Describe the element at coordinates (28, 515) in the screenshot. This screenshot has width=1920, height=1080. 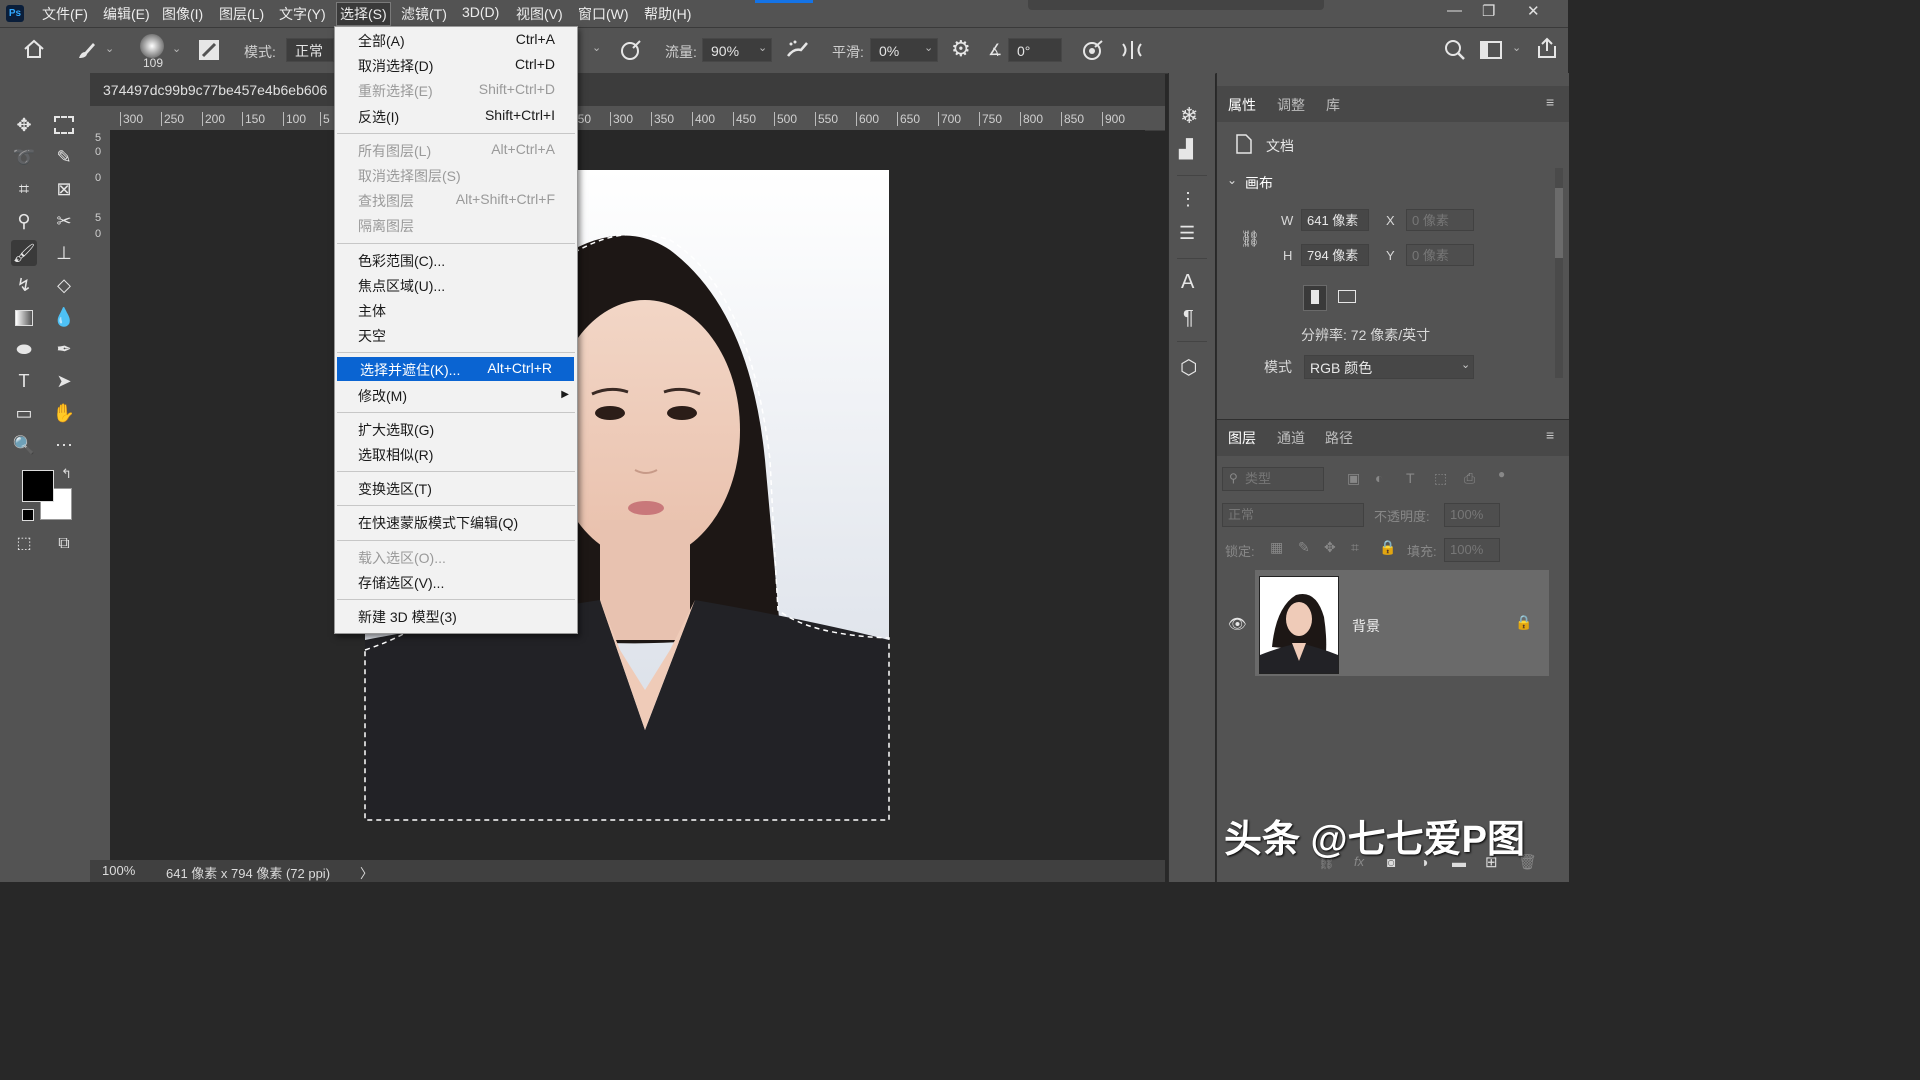
I see `default-colors-icon` at that location.